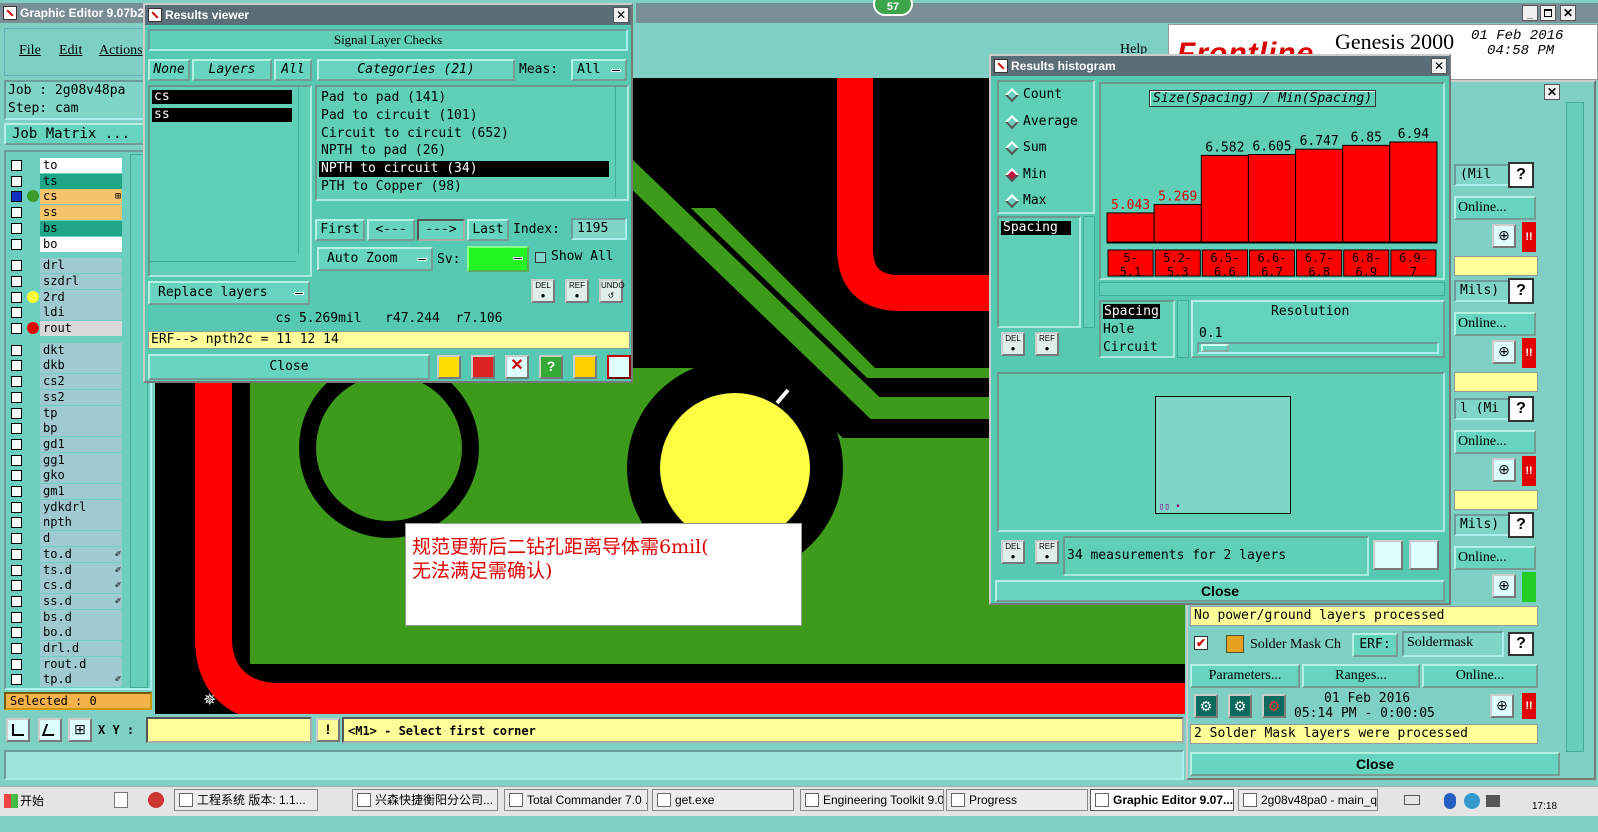 Image resolution: width=1598 pixels, height=832 pixels. I want to click on layer-list-item: ss, so click(222, 115).